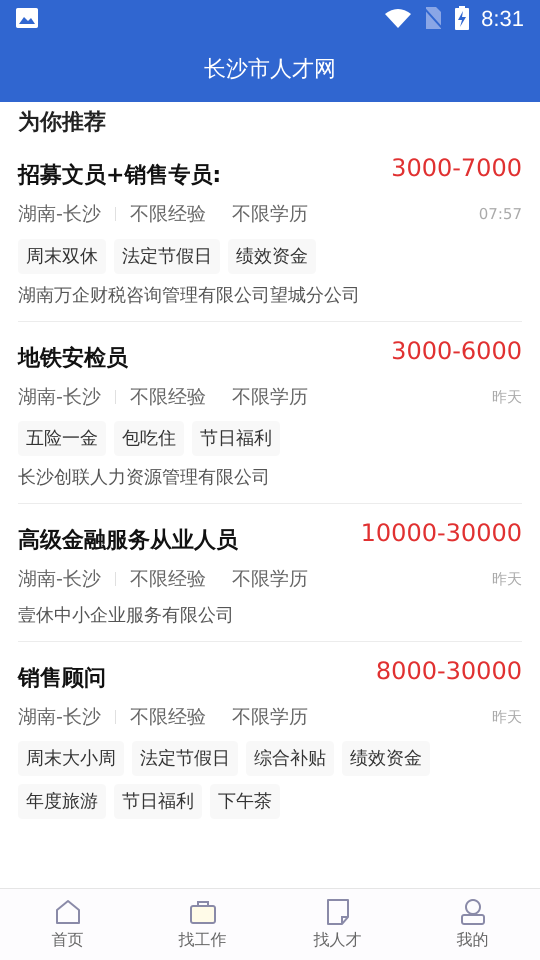  What do you see at coordinates (502, 18) in the screenshot?
I see `status-time: 8:31` at bounding box center [502, 18].